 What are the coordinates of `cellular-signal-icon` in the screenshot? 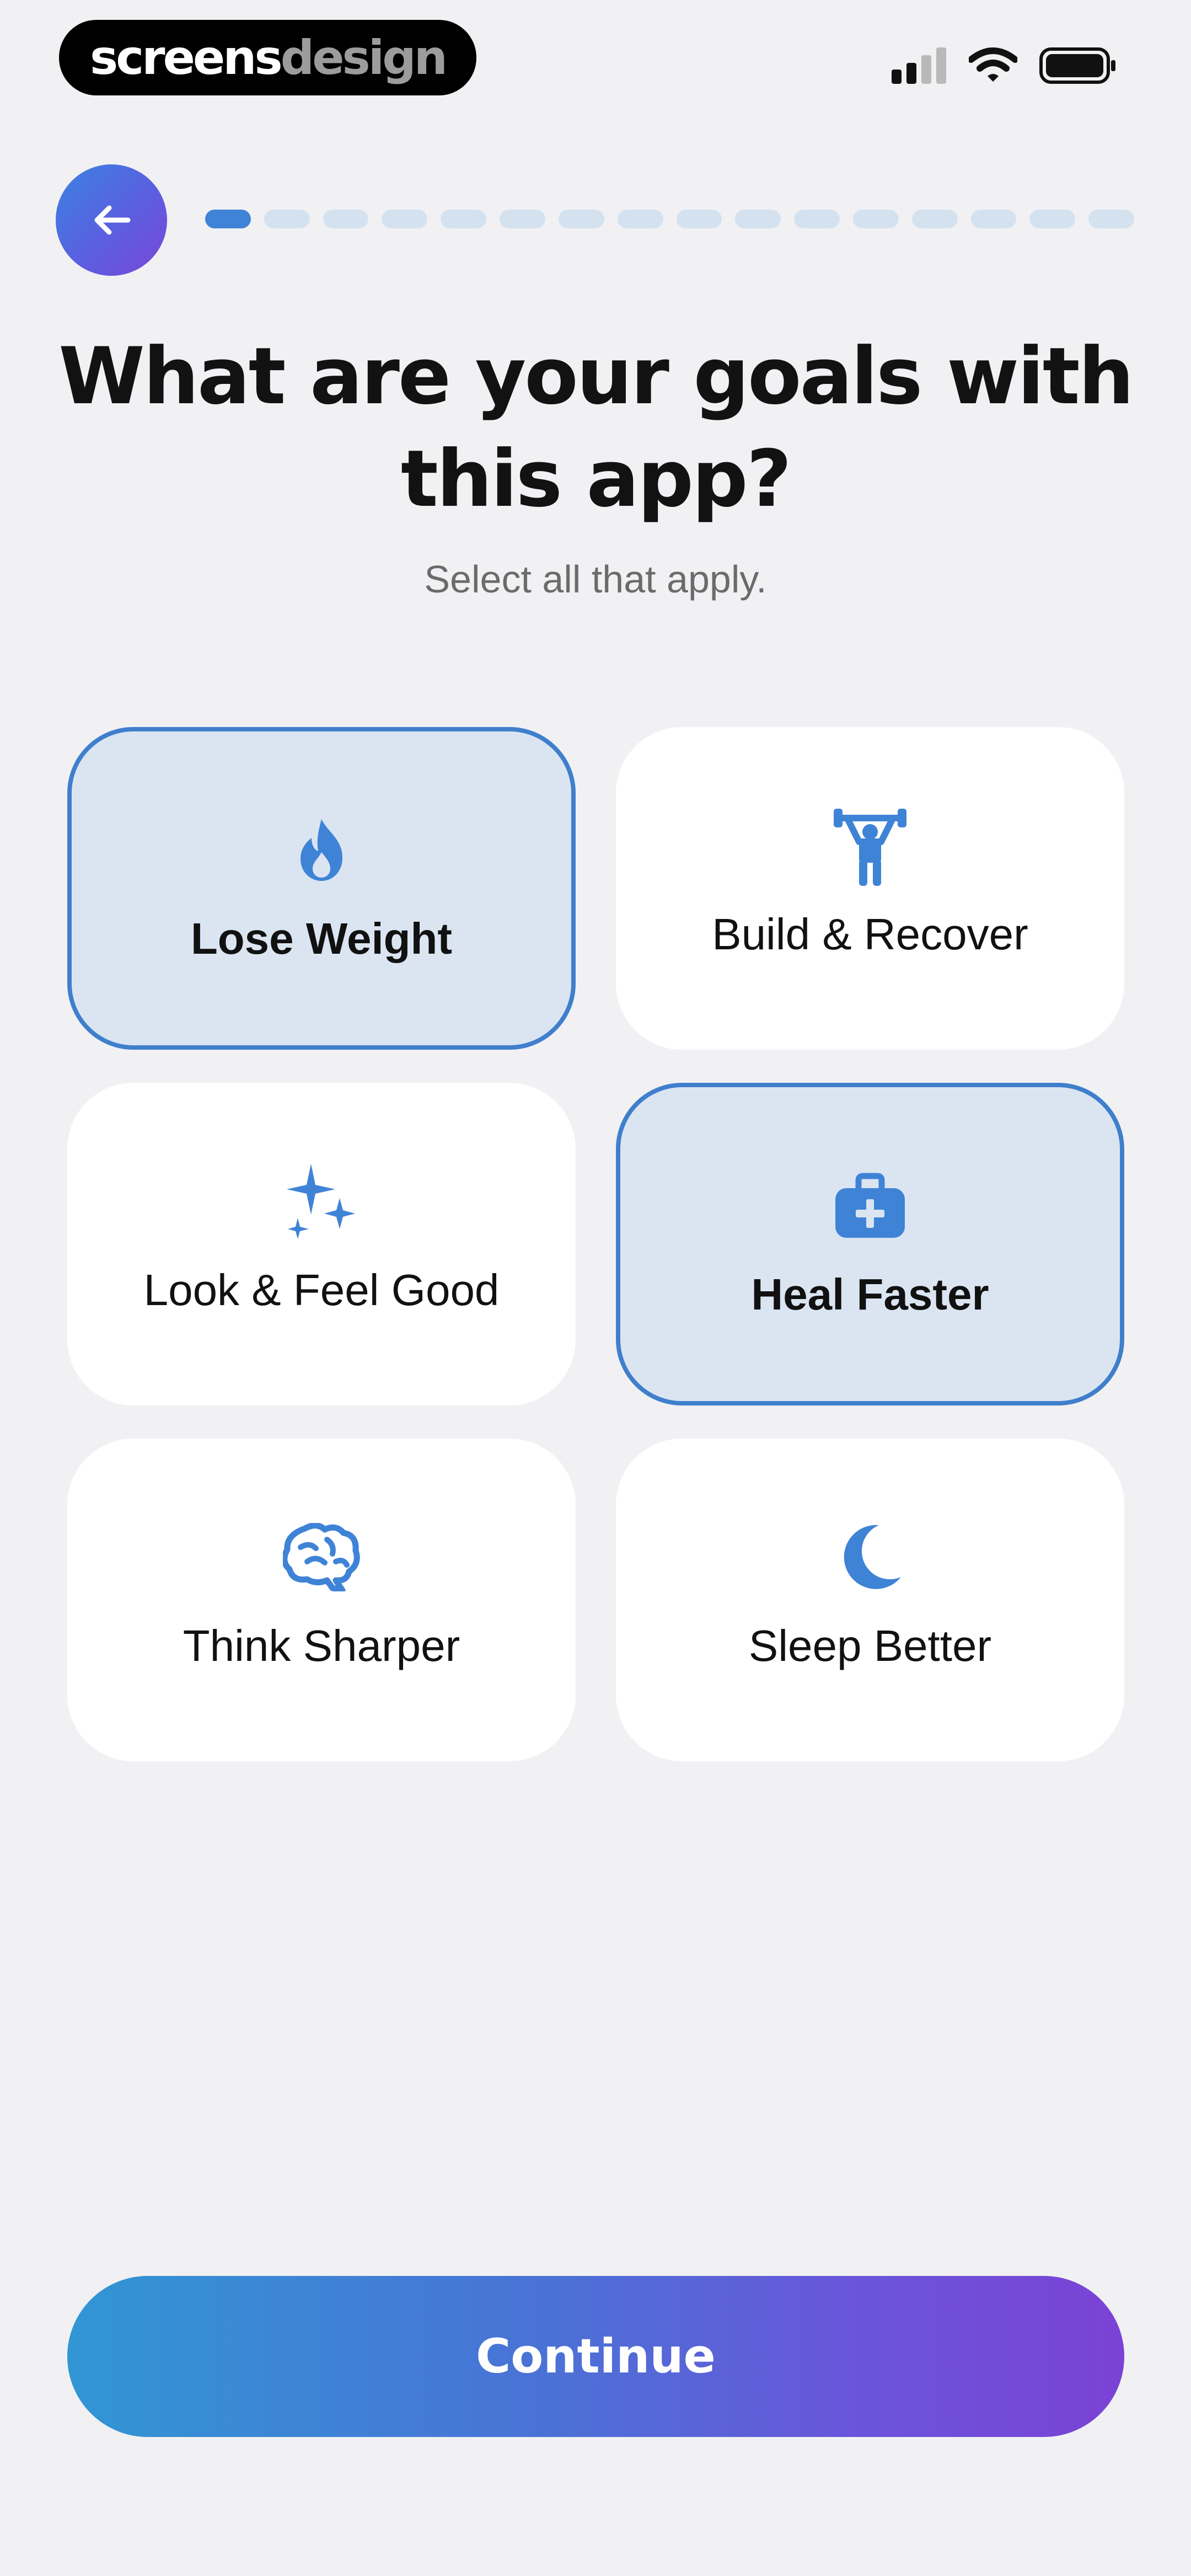 It's located at (919, 65).